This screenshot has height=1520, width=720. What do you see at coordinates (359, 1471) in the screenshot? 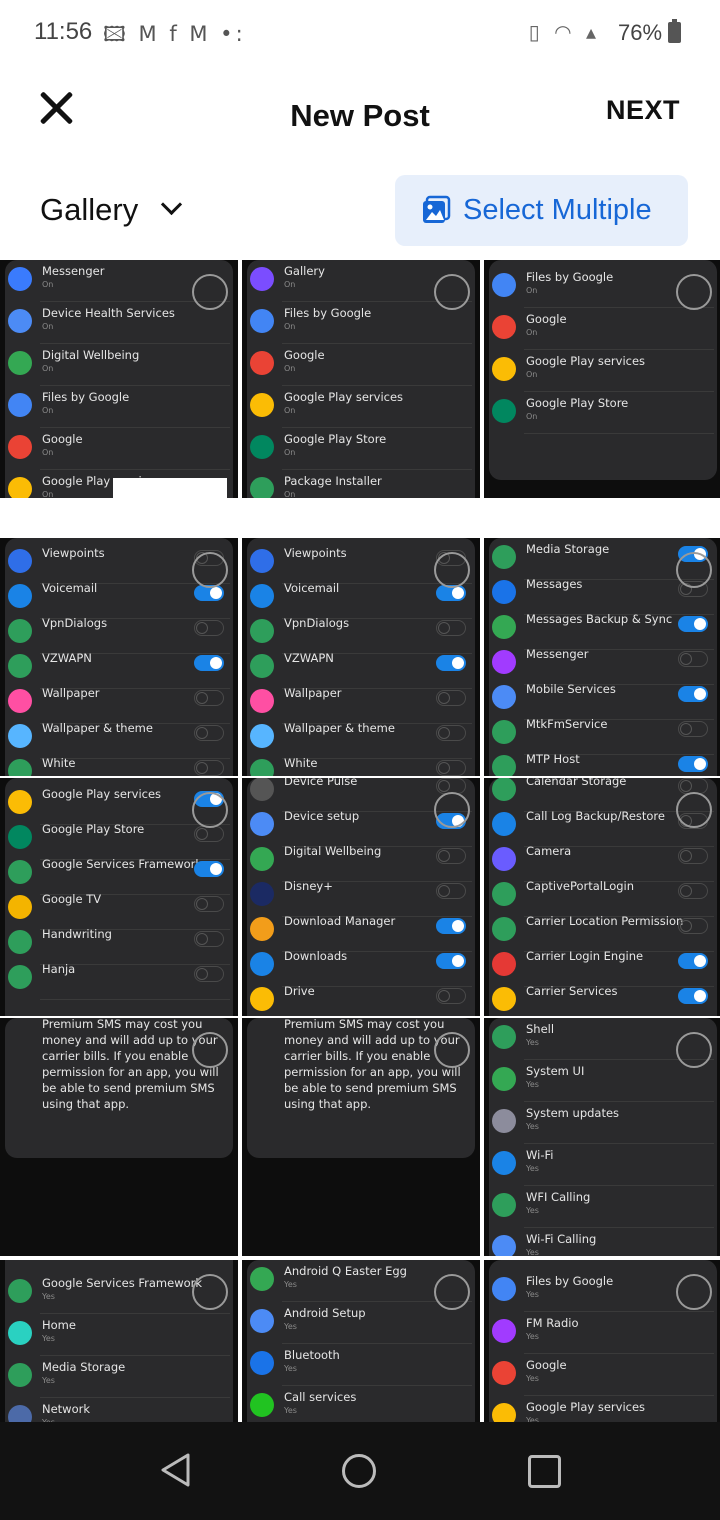
I see `home-icon` at bounding box center [359, 1471].